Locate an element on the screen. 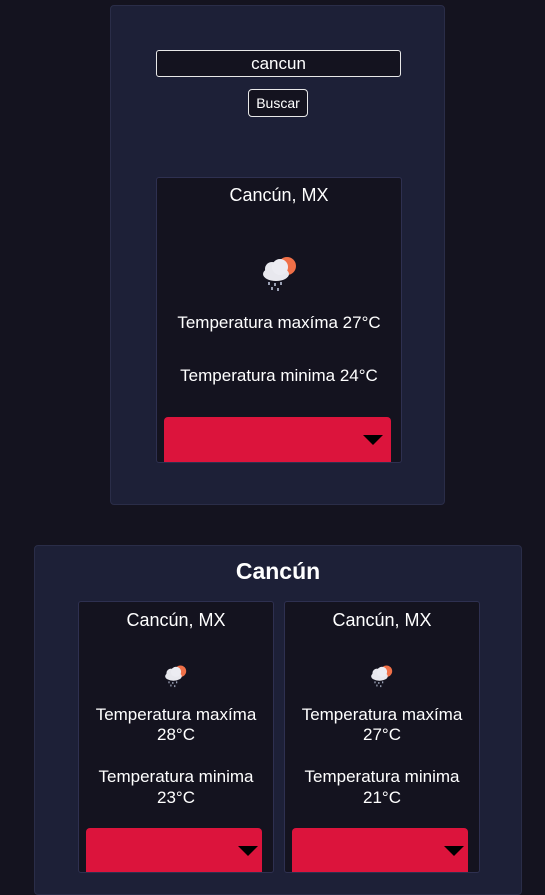 The image size is (545, 895). forecast-title: Cancún is located at coordinates (278, 571).